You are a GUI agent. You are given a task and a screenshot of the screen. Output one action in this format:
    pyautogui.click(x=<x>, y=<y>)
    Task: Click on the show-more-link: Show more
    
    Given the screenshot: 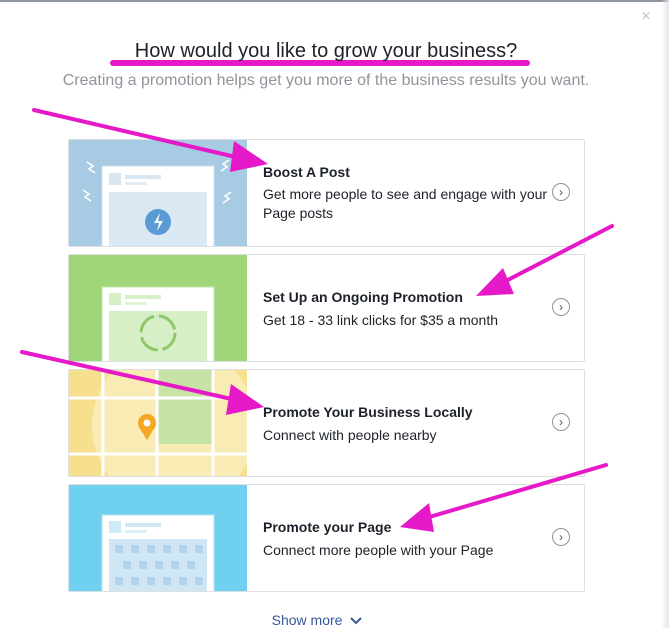 What is the action you would take?
    pyautogui.click(x=317, y=620)
    